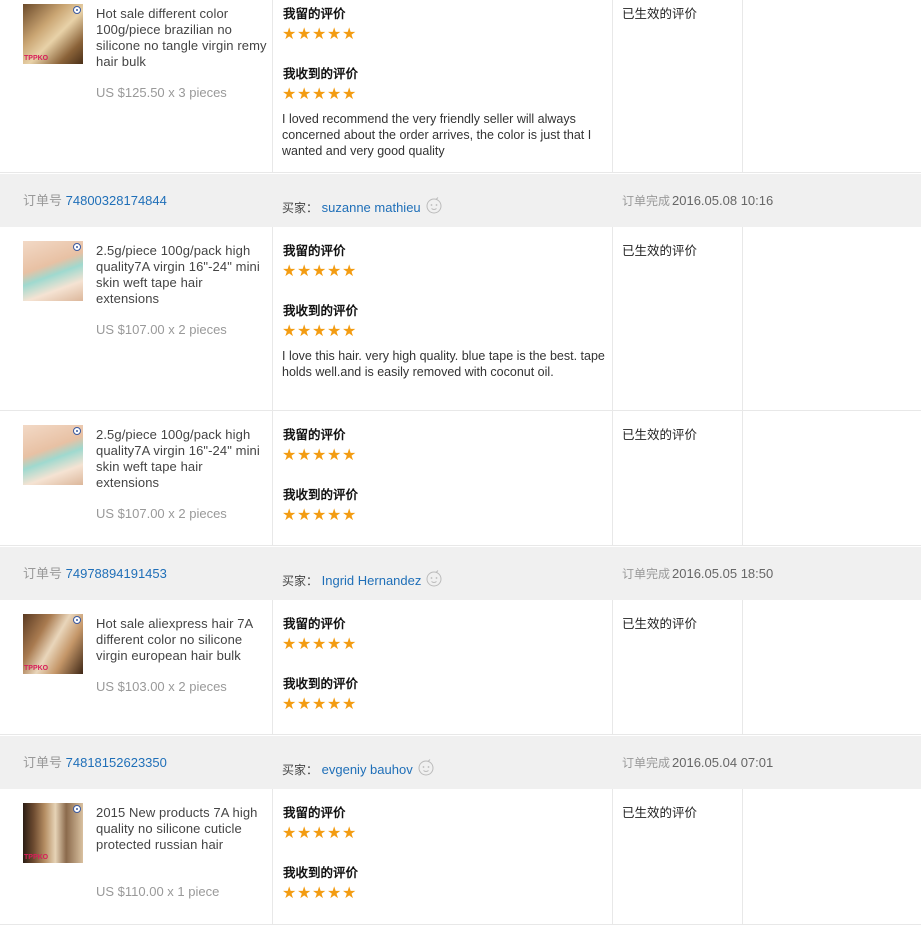 The height and width of the screenshot is (926, 924). I want to click on product-price: US $110.00 x 1 piece, so click(158, 891).